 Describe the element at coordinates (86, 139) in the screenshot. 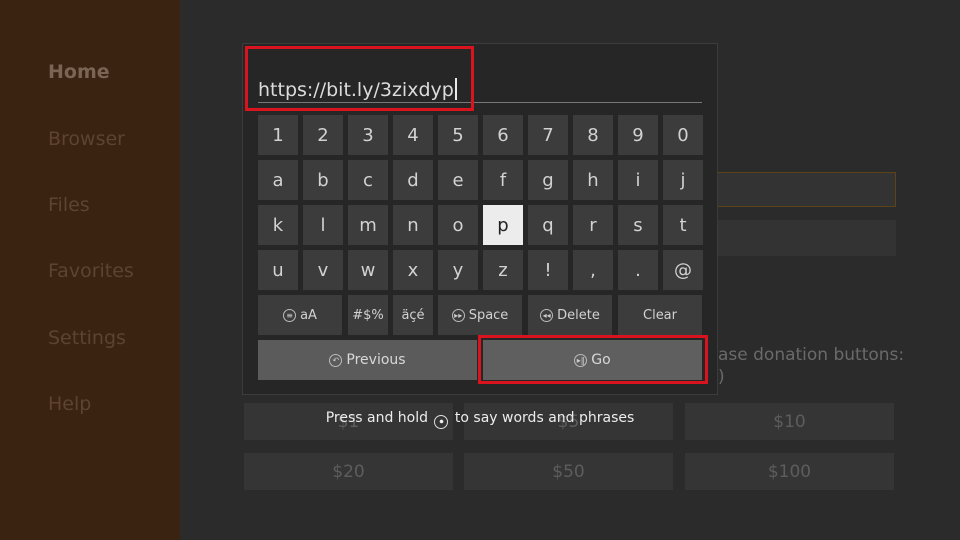

I see `sidebar-item-browser: Browser` at that location.